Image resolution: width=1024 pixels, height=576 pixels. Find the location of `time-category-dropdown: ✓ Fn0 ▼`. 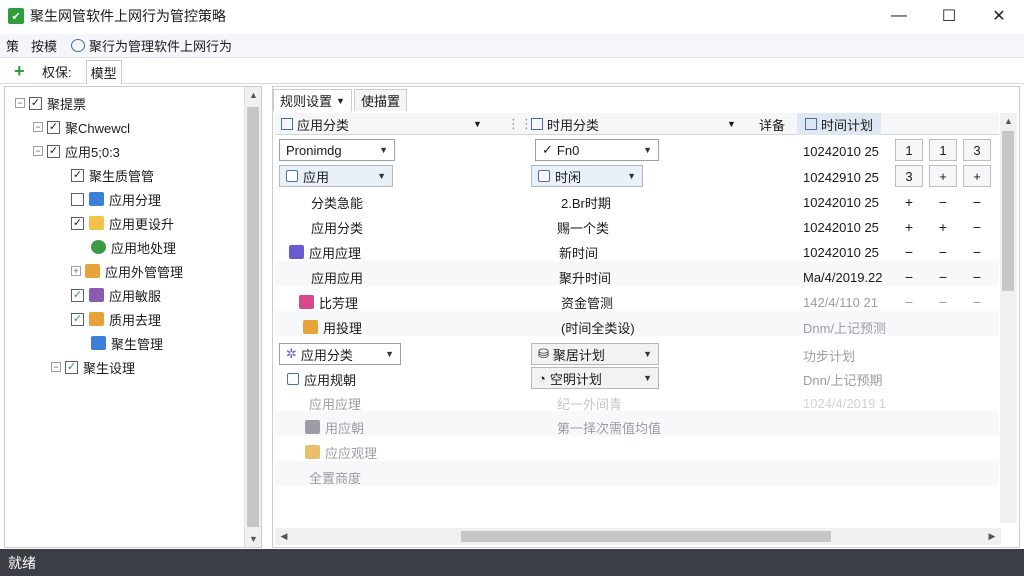

time-category-dropdown: ✓ Fn0 ▼ is located at coordinates (597, 150).